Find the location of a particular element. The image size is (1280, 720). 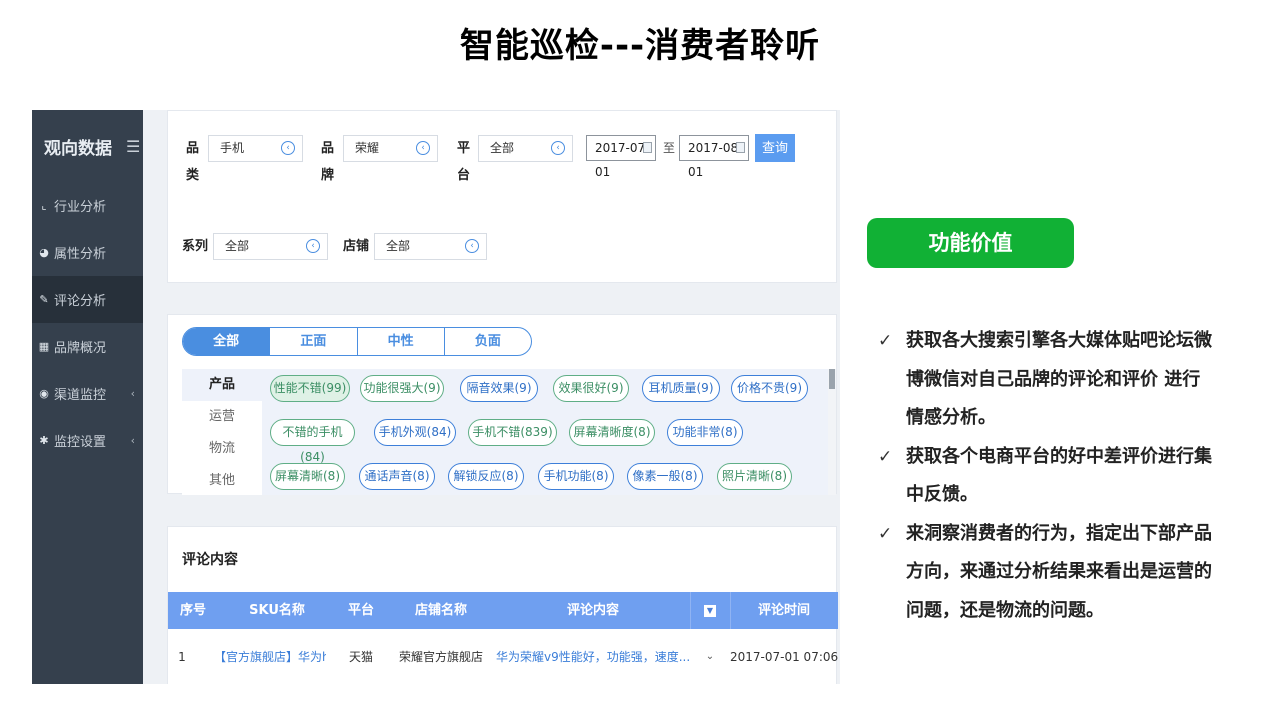

date-to-value: 2017-08-01 is located at coordinates (715, 160).